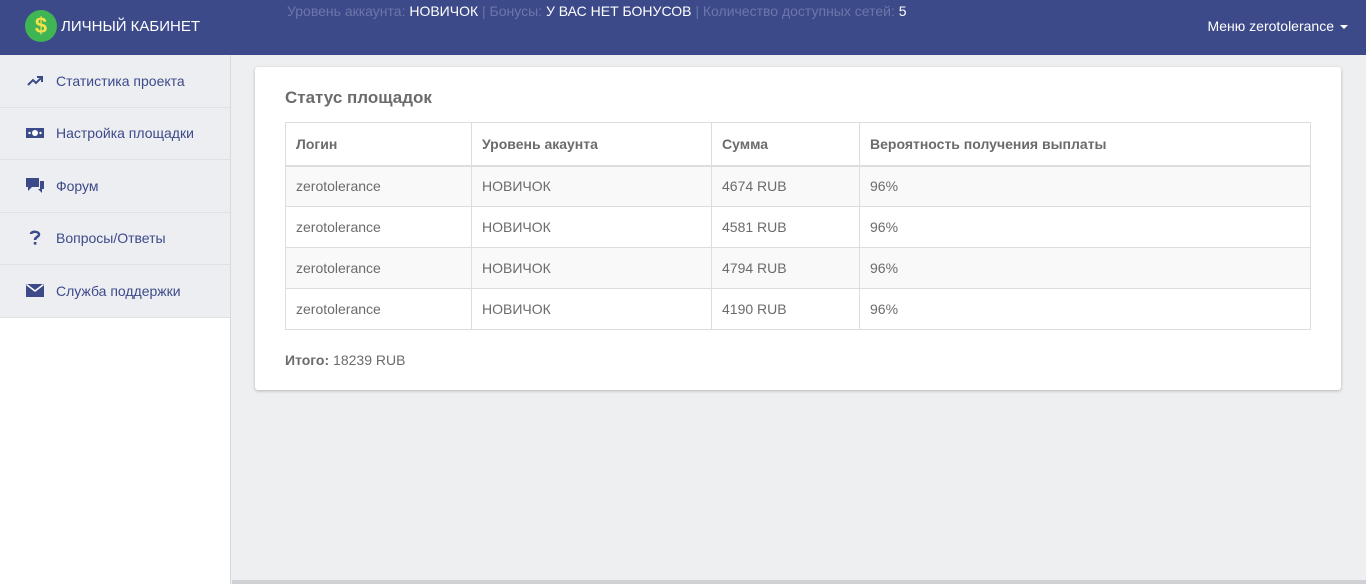  What do you see at coordinates (1085, 144) in the screenshot?
I see `column-header-payout-probability: Вероятность получения выплаты` at bounding box center [1085, 144].